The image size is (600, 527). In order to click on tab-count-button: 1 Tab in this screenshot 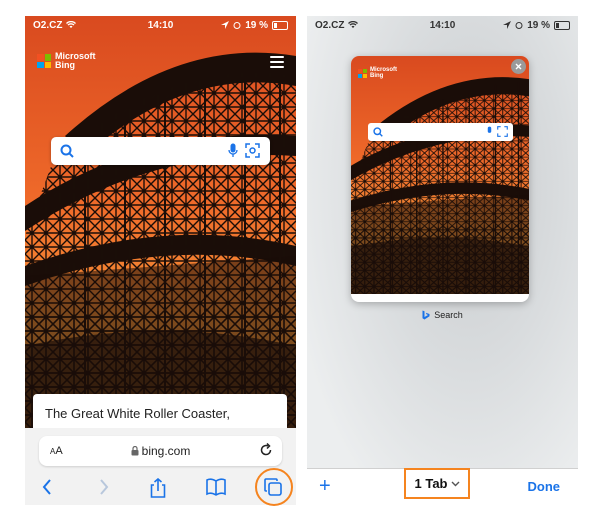, I will do `click(437, 483)`.